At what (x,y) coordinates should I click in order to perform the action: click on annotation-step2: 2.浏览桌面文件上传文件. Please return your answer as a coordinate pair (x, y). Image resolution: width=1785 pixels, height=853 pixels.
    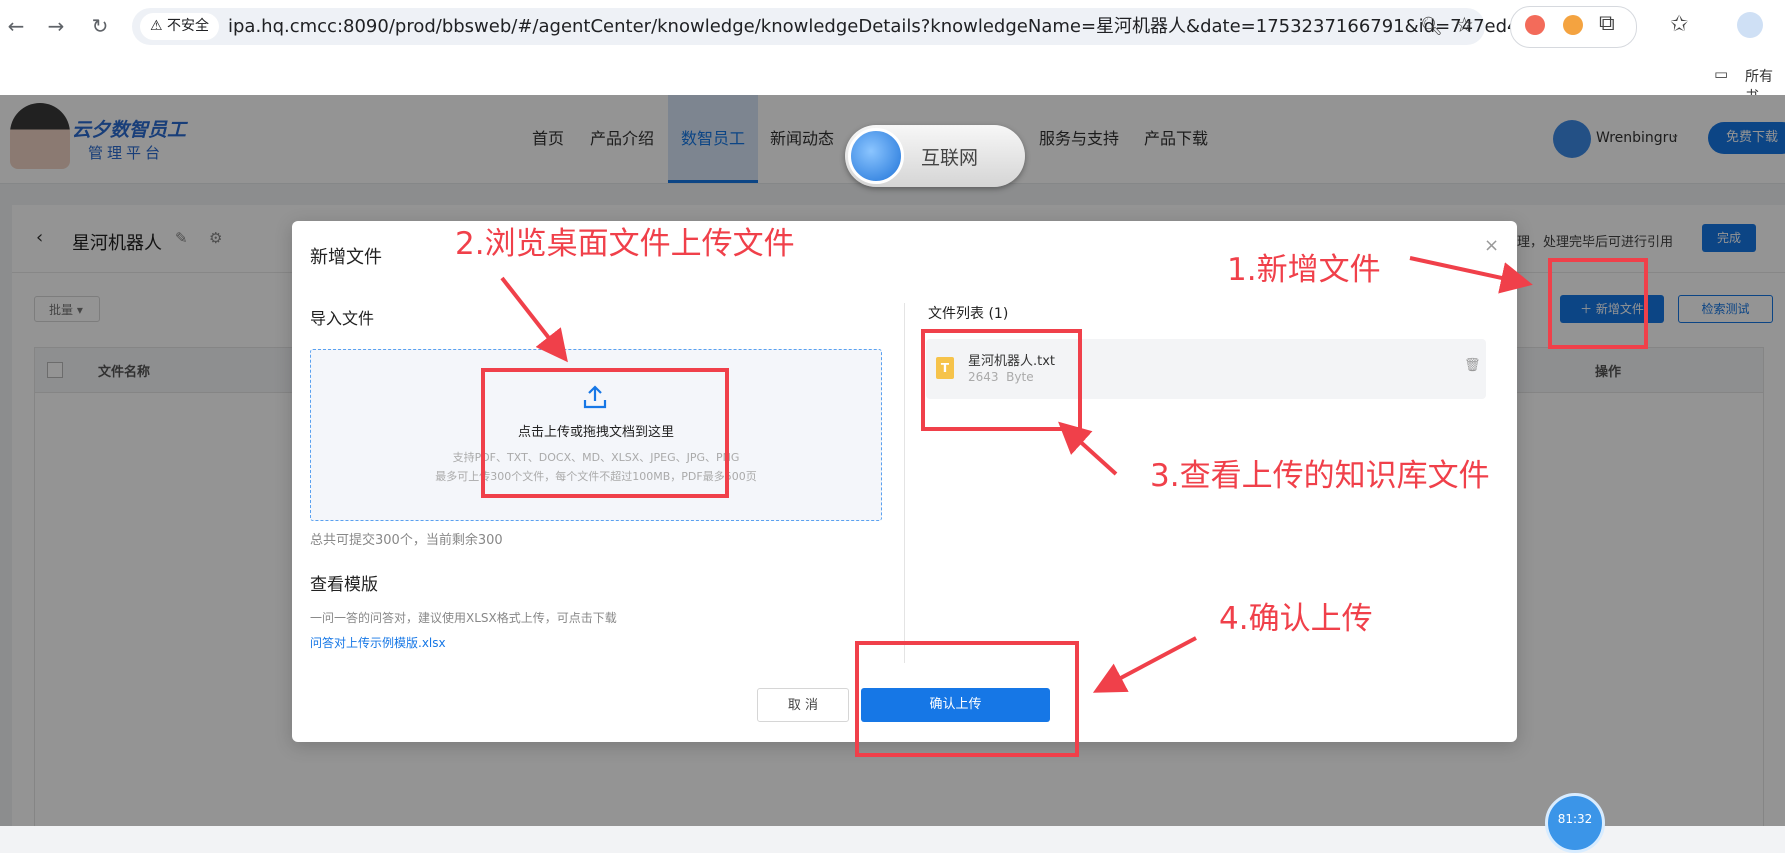
    Looking at the image, I should click on (625, 244).